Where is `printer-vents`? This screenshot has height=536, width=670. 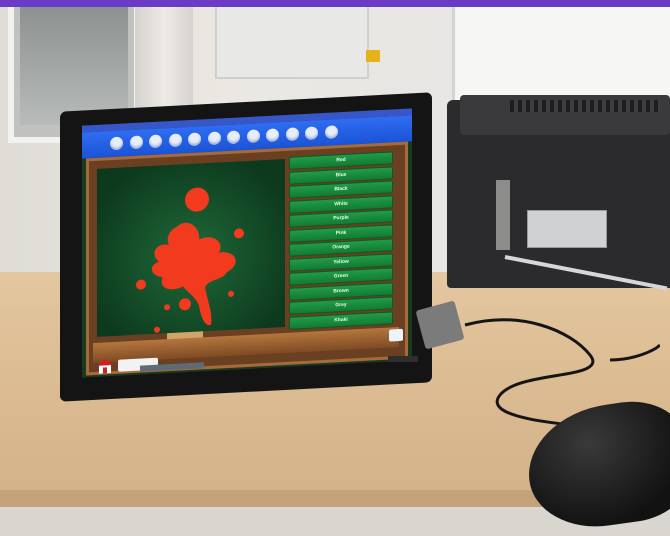 printer-vents is located at coordinates (585, 106).